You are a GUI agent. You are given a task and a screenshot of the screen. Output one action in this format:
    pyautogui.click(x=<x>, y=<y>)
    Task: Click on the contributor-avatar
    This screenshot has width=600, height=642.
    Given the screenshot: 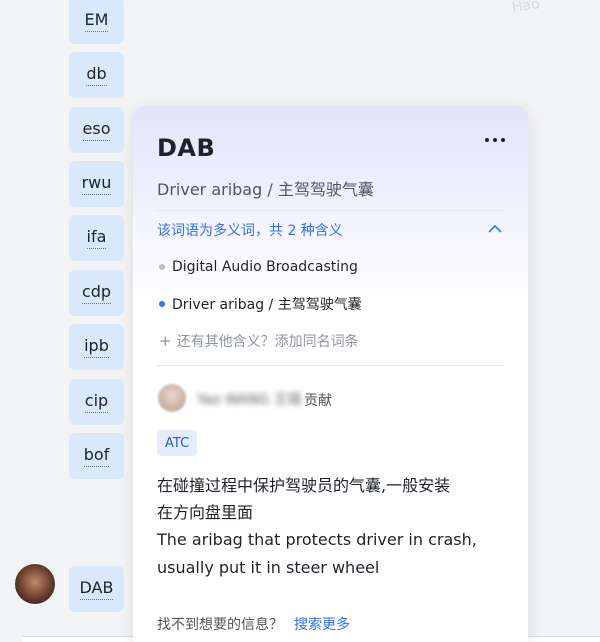 What is the action you would take?
    pyautogui.click(x=172, y=398)
    